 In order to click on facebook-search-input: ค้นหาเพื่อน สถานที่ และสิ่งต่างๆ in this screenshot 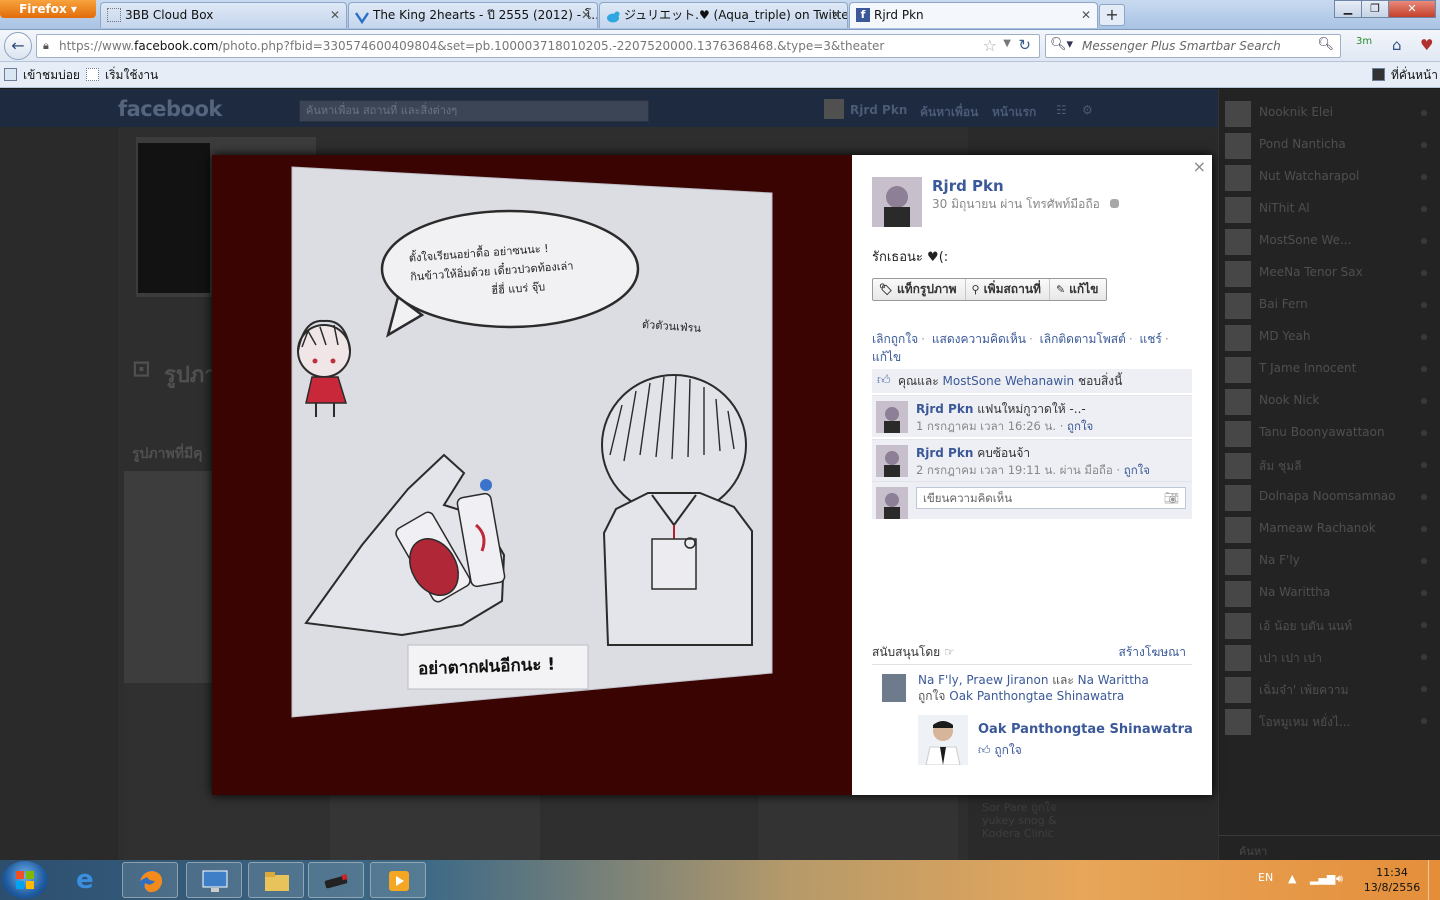, I will do `click(474, 111)`.